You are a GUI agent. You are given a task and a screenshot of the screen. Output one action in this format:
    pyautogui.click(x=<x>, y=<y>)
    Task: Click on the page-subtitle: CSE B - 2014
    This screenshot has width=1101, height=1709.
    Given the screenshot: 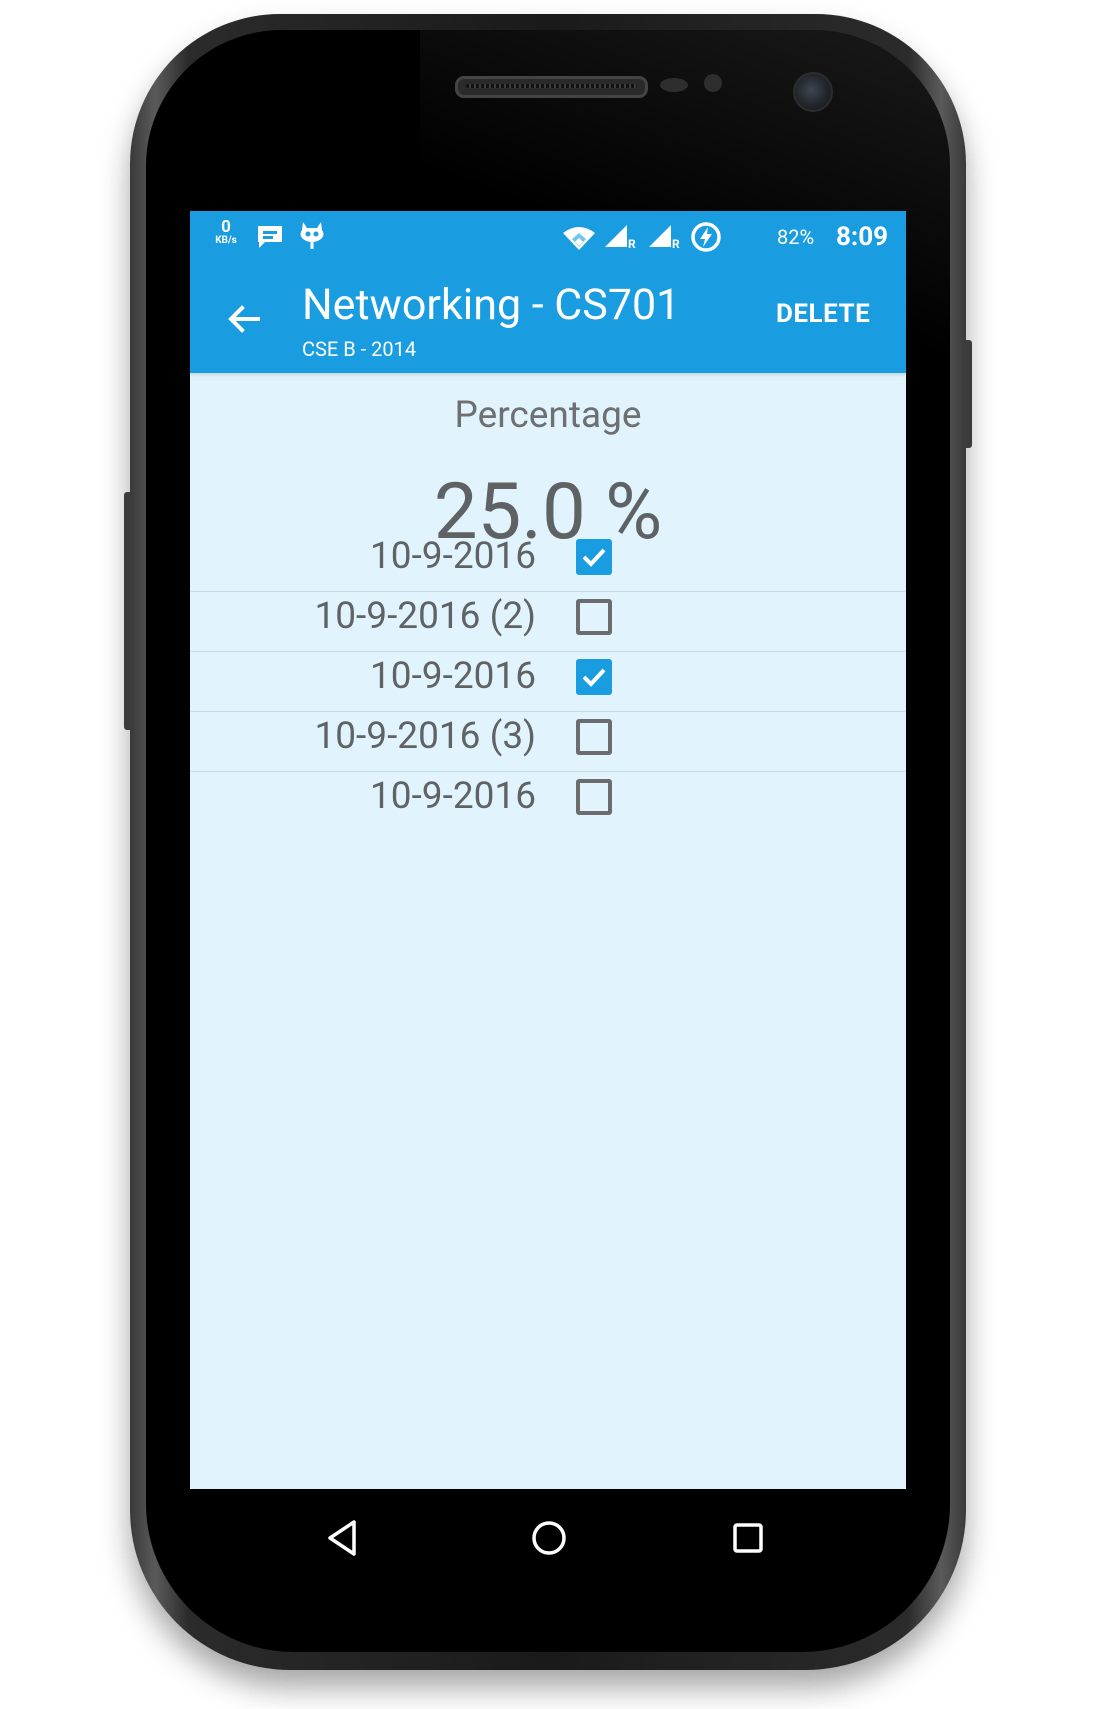 What is the action you would take?
    pyautogui.click(x=359, y=349)
    